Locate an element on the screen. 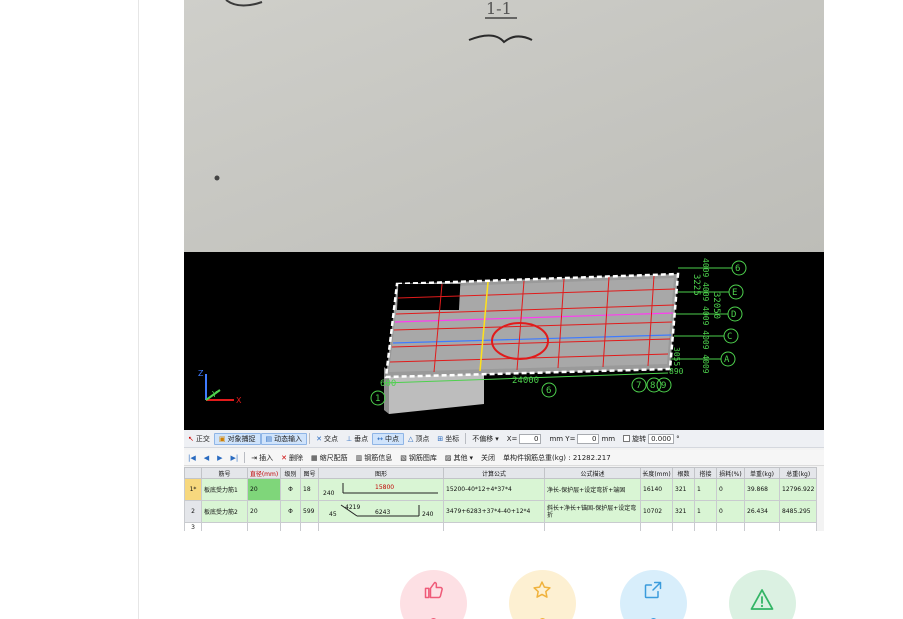 The width and height of the screenshot is (903, 619). rebar-info-button: ▥ 钢筋信息 is located at coordinates (374, 458).